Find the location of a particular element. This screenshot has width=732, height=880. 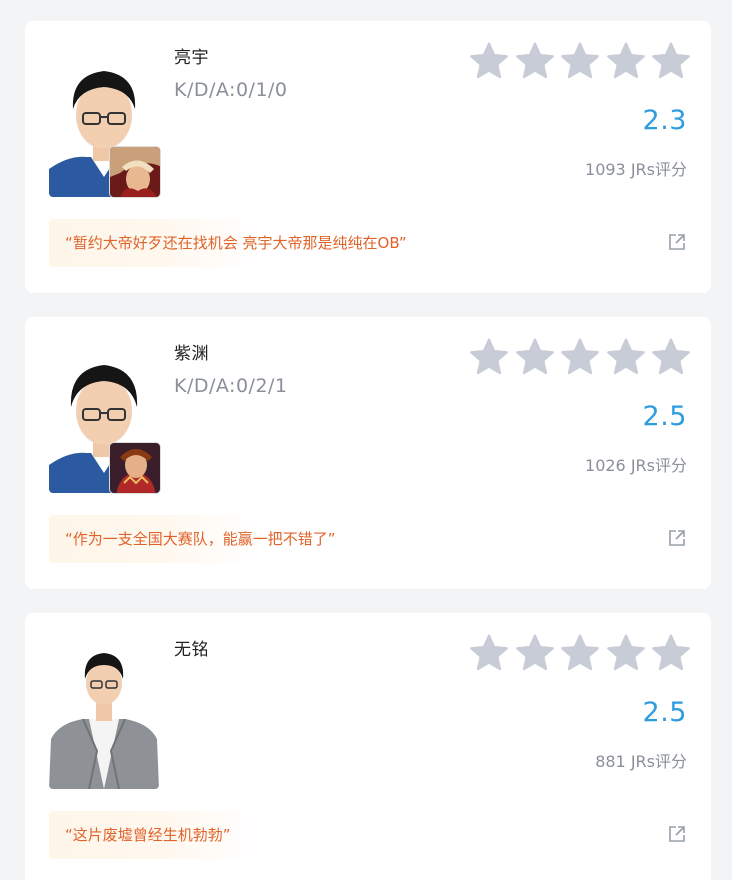

player-name: 亮宇 is located at coordinates (191, 58).